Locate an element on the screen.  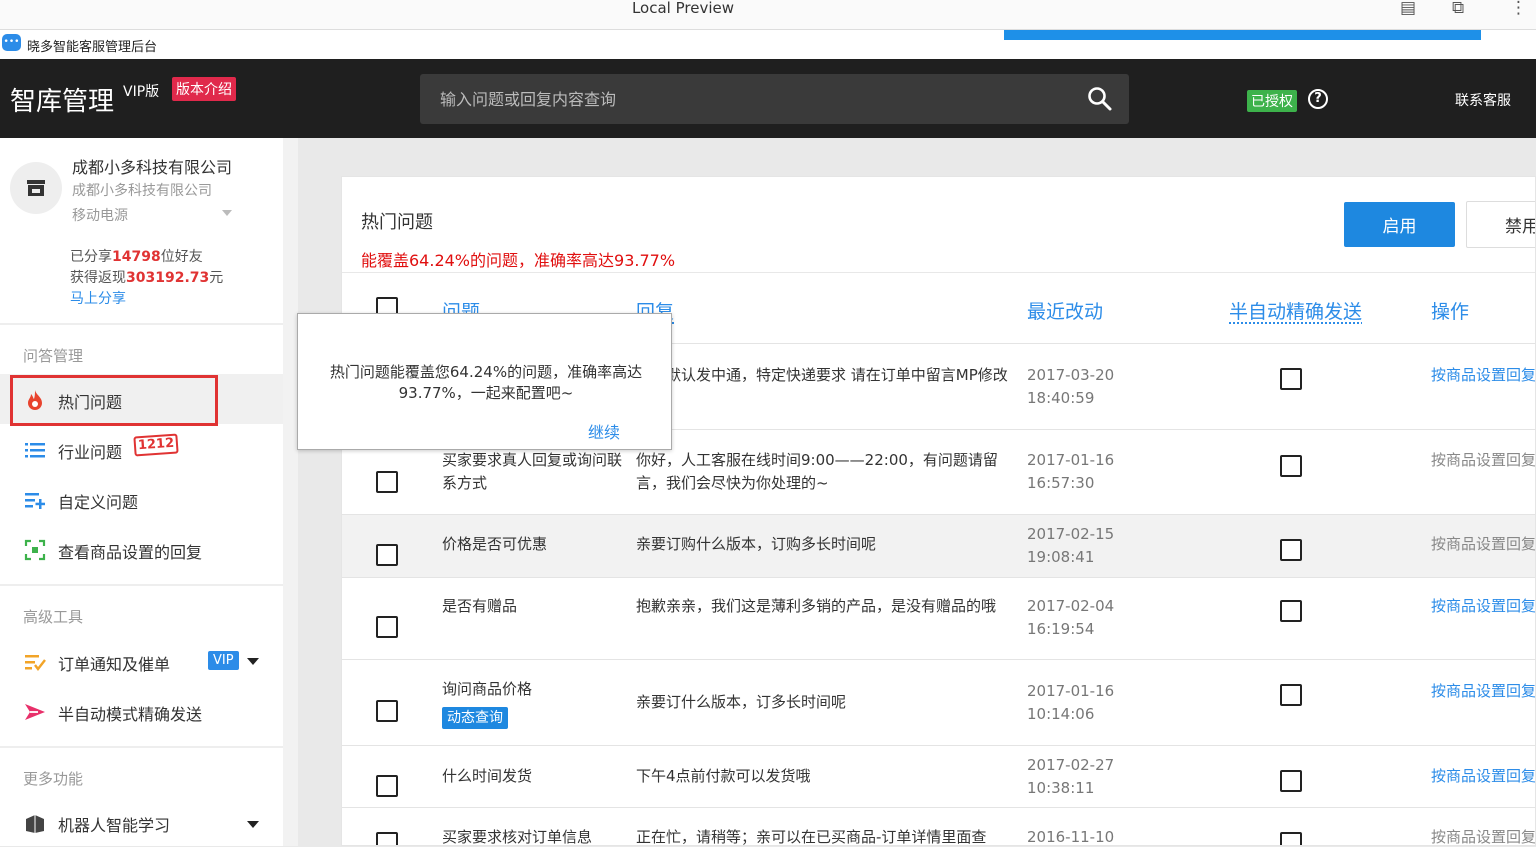
help-icon: ? is located at coordinates (1318, 99).